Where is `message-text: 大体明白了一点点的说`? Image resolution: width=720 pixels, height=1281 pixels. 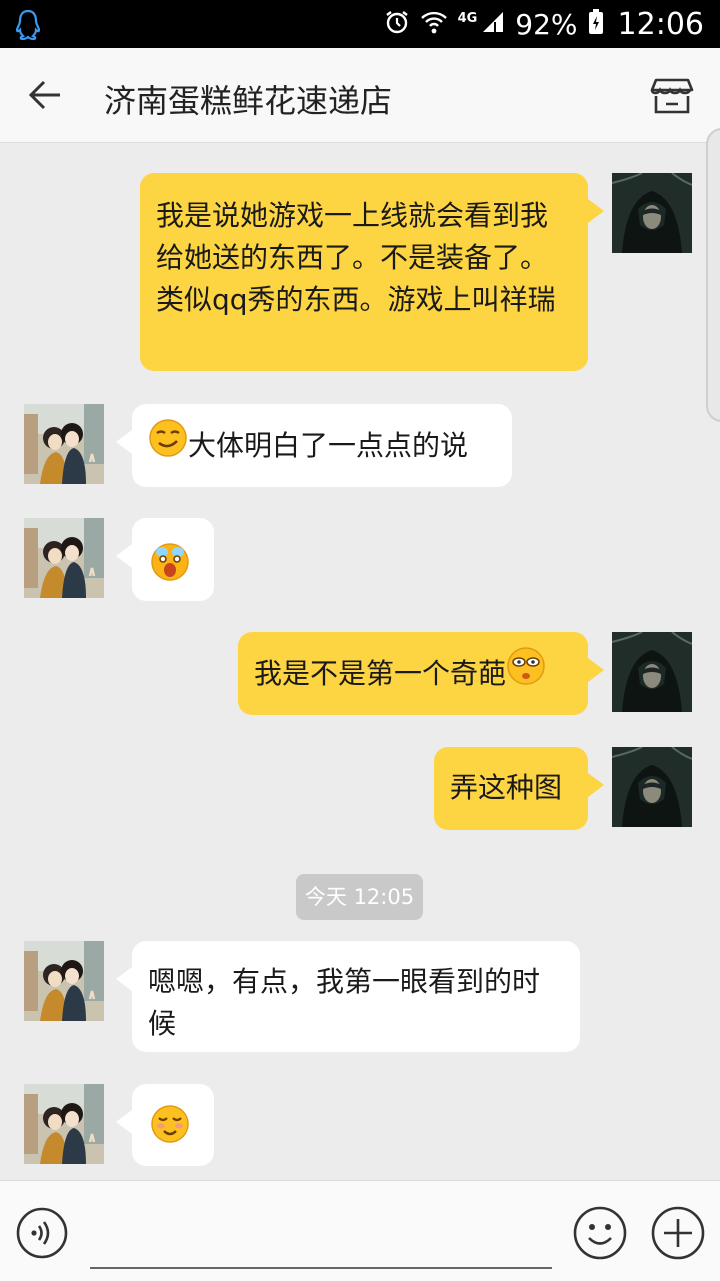
message-text: 大体明白了一点点的说 is located at coordinates (328, 445).